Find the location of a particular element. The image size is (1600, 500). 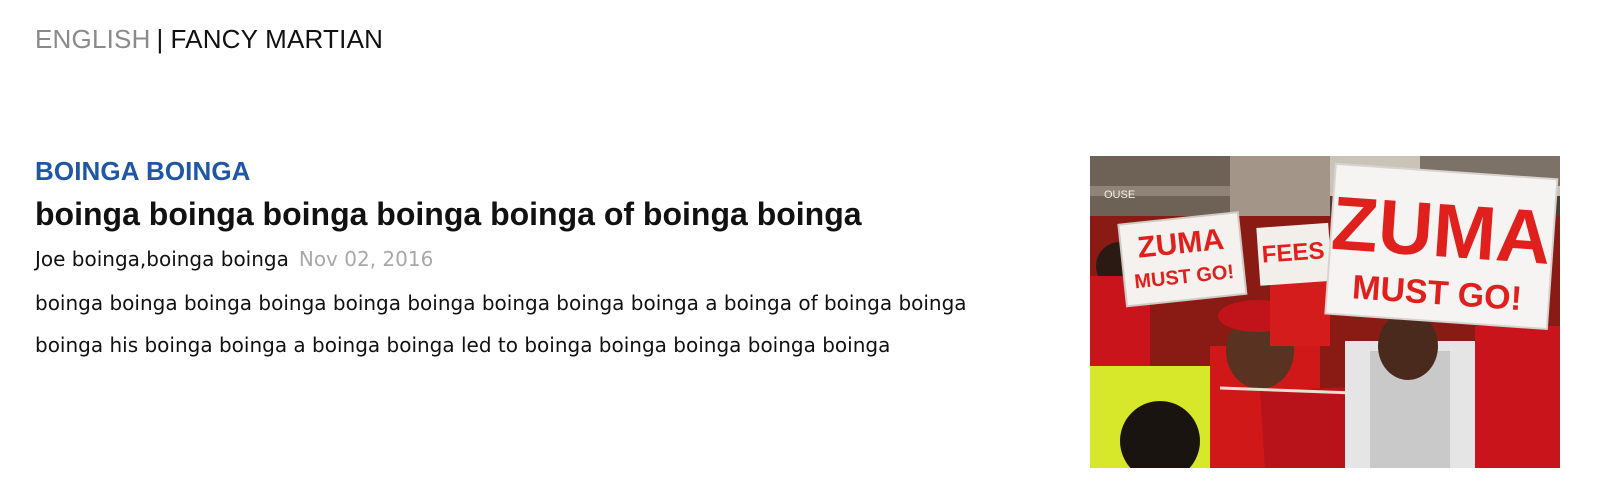

photo-sign-small: ZUMA MUST GO! is located at coordinates (1182, 259).